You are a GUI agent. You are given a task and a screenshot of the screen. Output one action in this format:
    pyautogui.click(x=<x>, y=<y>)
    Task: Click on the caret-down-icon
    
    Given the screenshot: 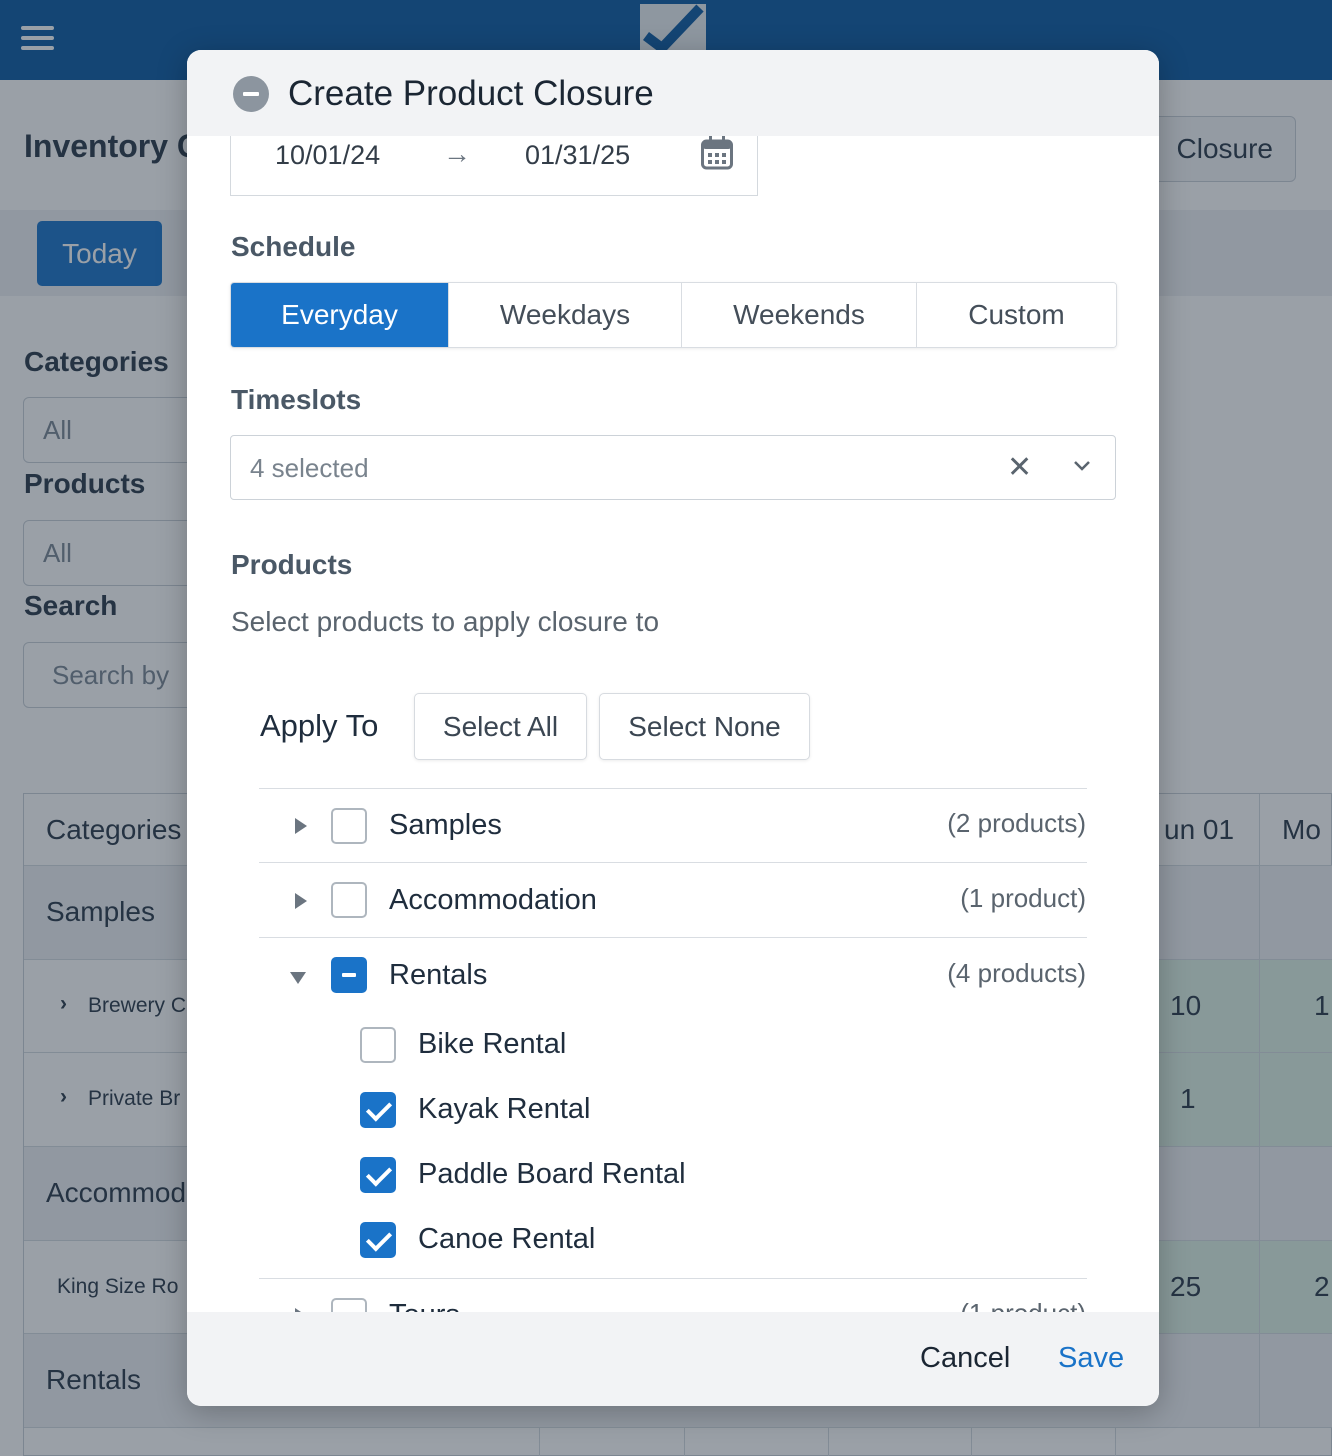 What is the action you would take?
    pyautogui.click(x=298, y=978)
    